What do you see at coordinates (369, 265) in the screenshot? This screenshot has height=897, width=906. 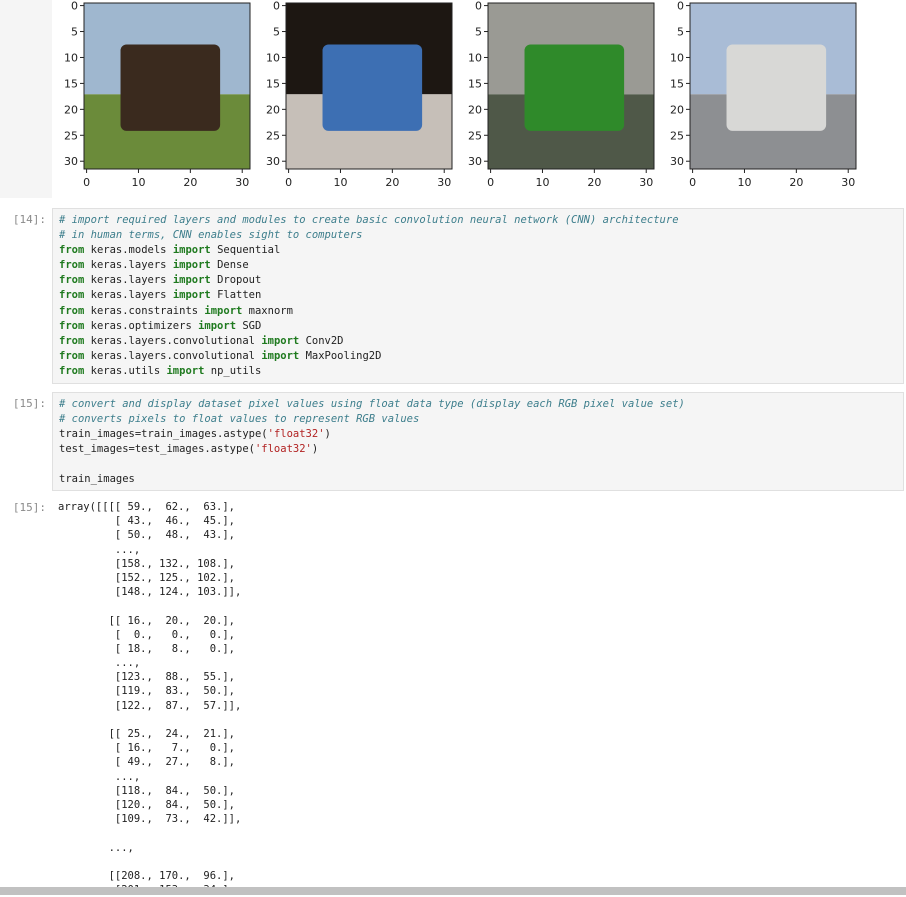 I see `code-line: from keras.layers import Dense` at bounding box center [369, 265].